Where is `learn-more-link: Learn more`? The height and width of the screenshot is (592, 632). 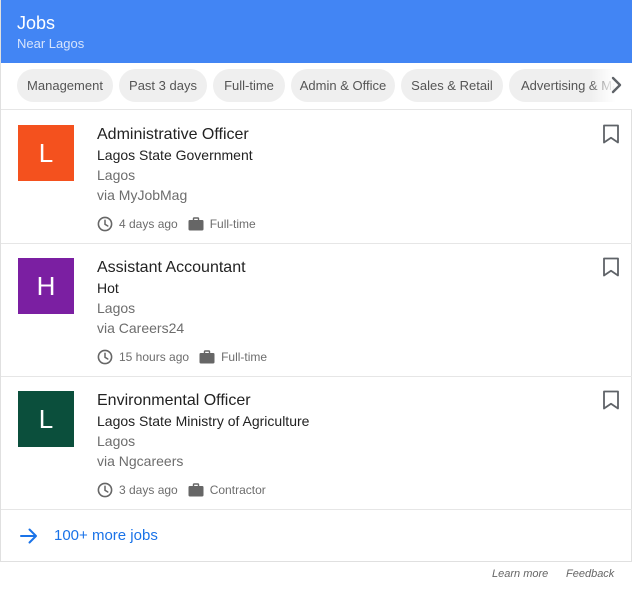
learn-more-link: Learn more is located at coordinates (520, 574).